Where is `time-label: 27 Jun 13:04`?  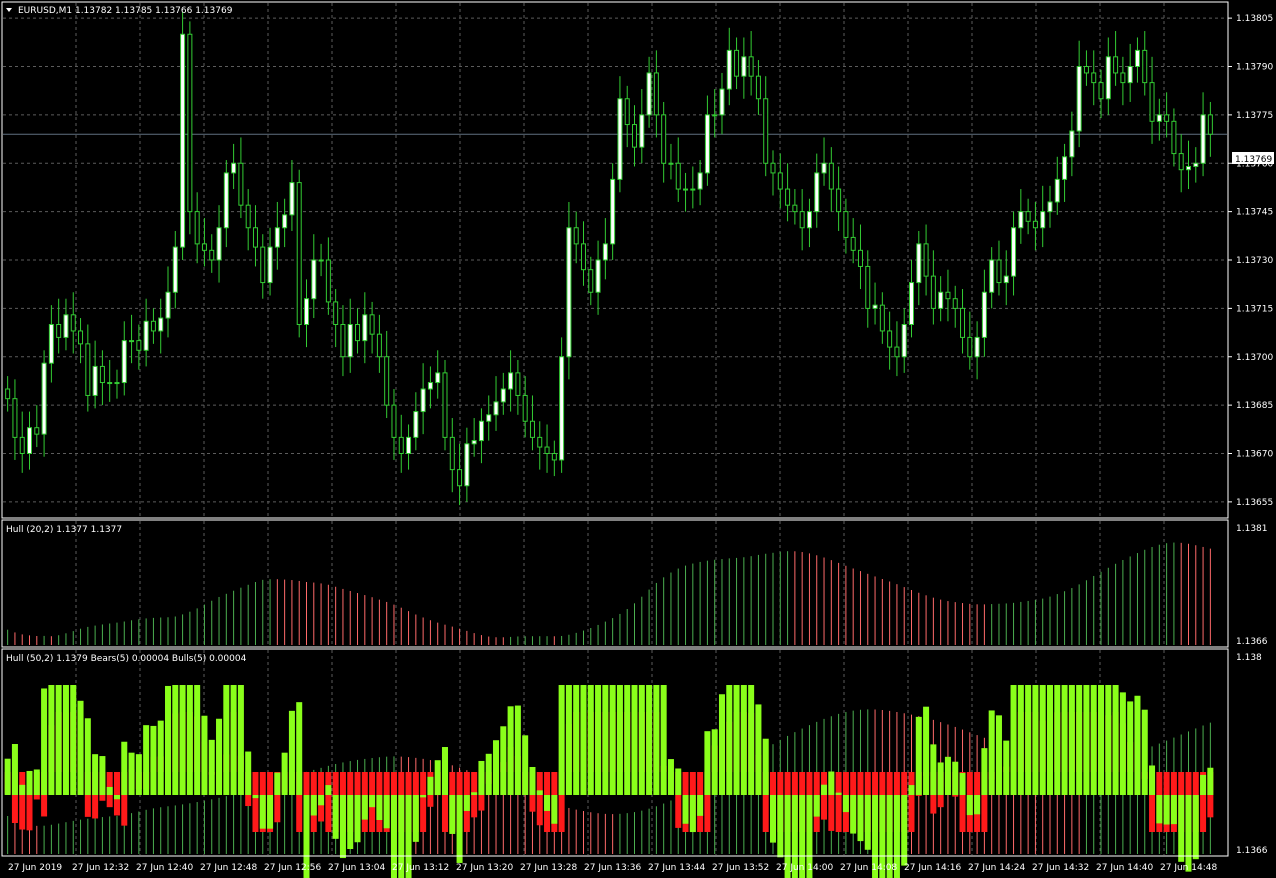 time-label: 27 Jun 13:04 is located at coordinates (356, 868).